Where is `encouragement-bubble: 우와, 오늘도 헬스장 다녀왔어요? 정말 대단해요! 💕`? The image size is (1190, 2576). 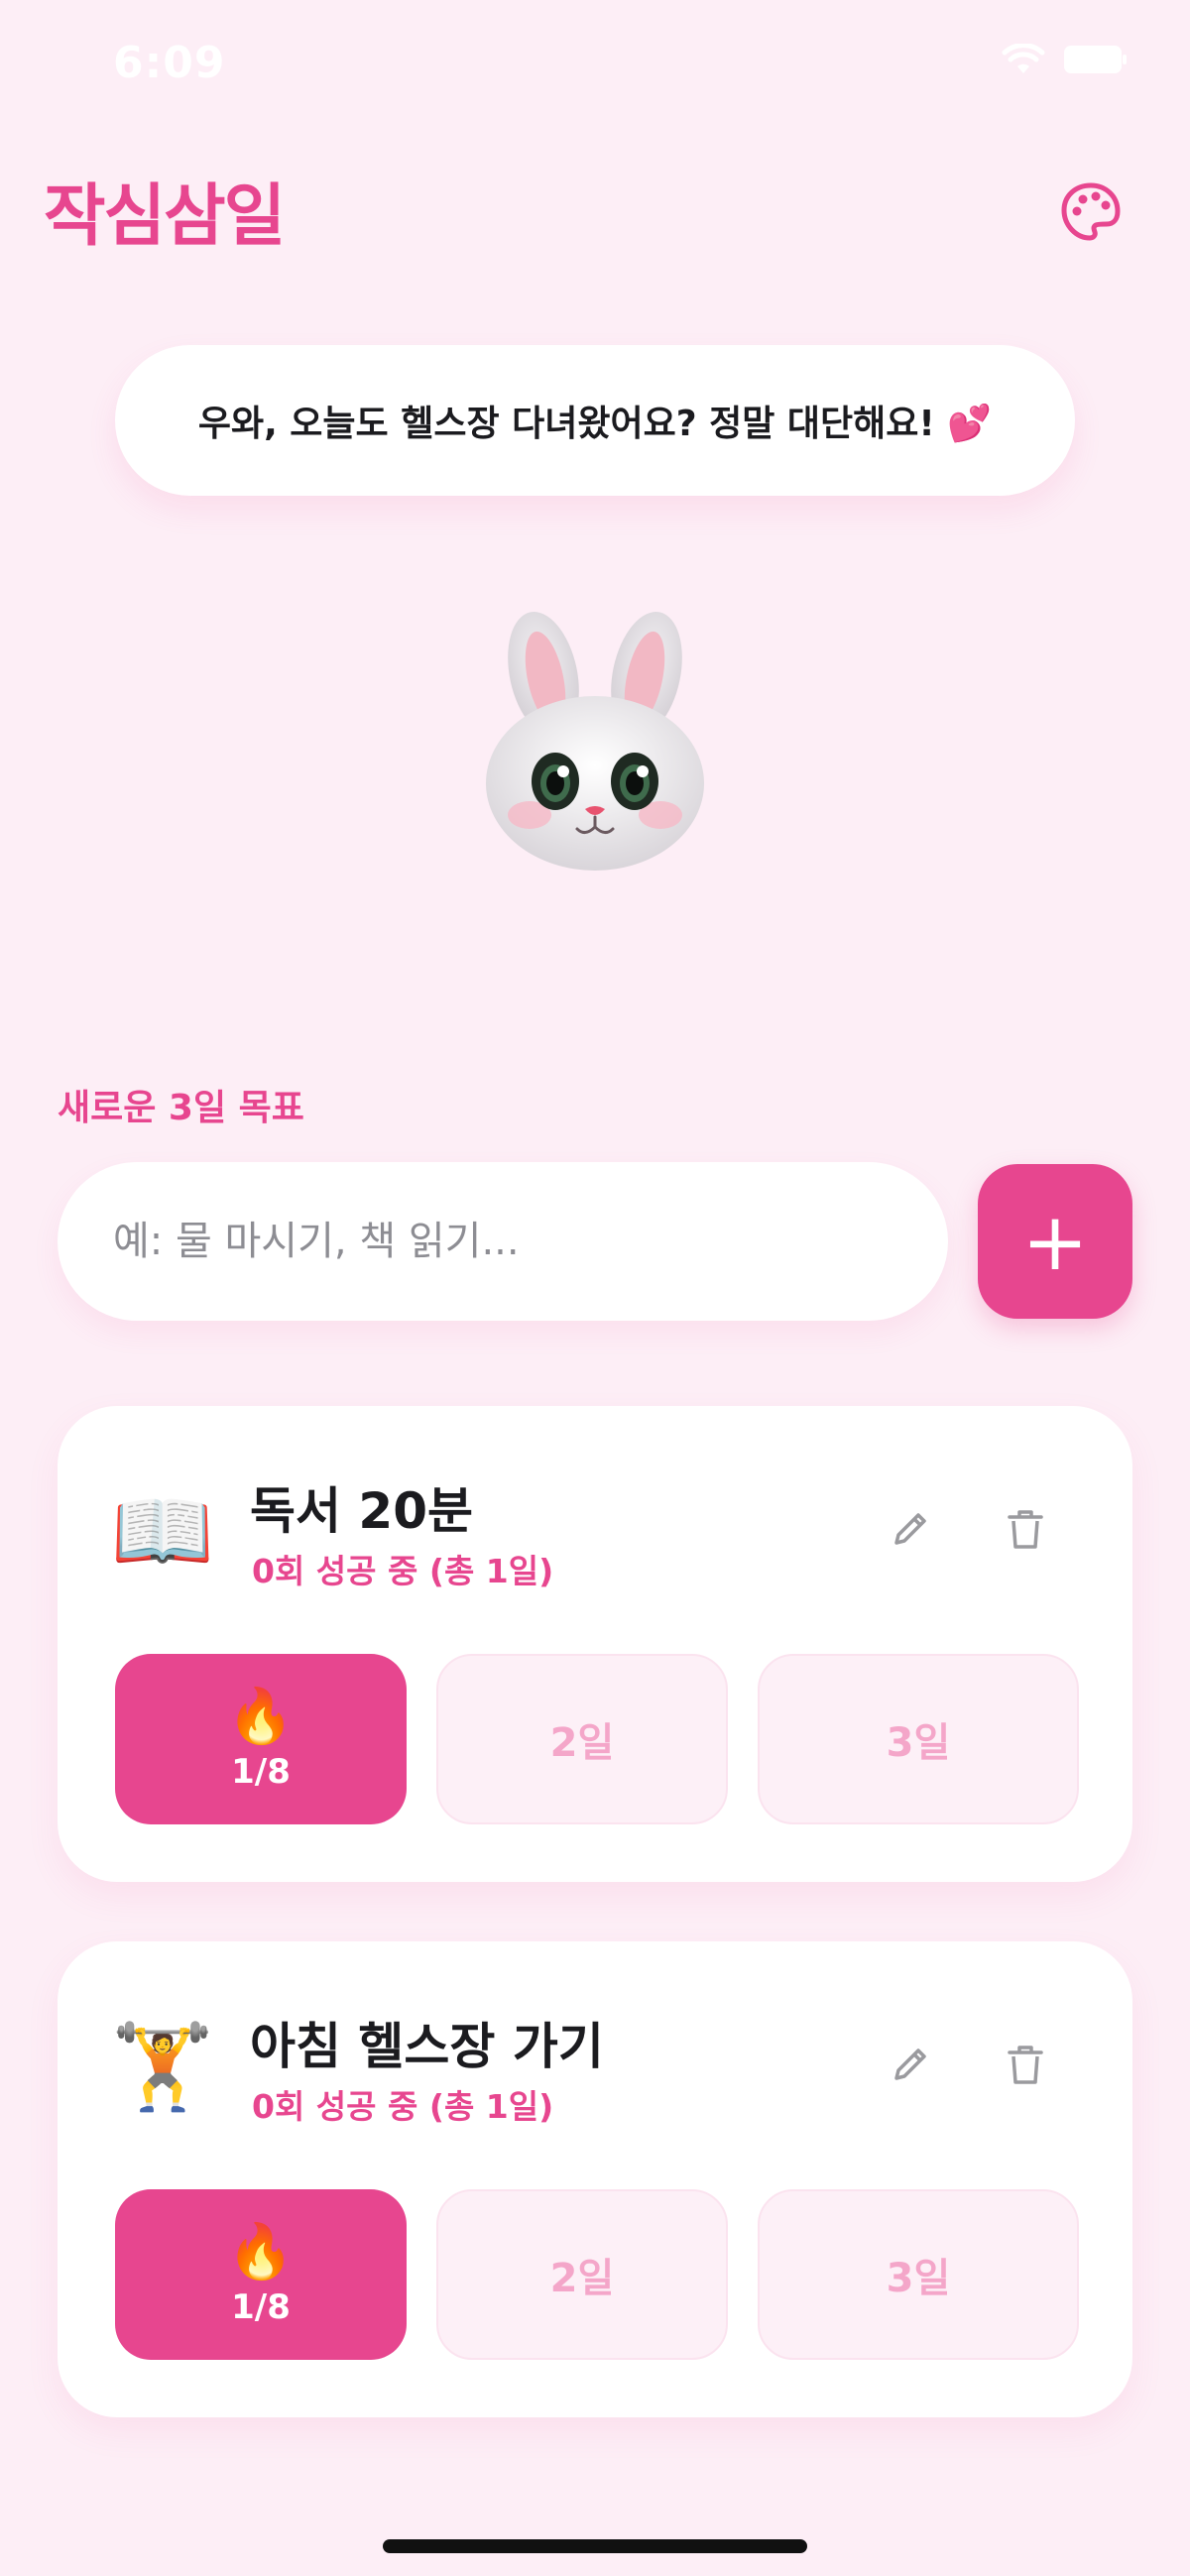
encouragement-bubble: 우와, 오늘도 헬스장 다녀왔어요? 정말 대단해요! 💕 is located at coordinates (595, 420).